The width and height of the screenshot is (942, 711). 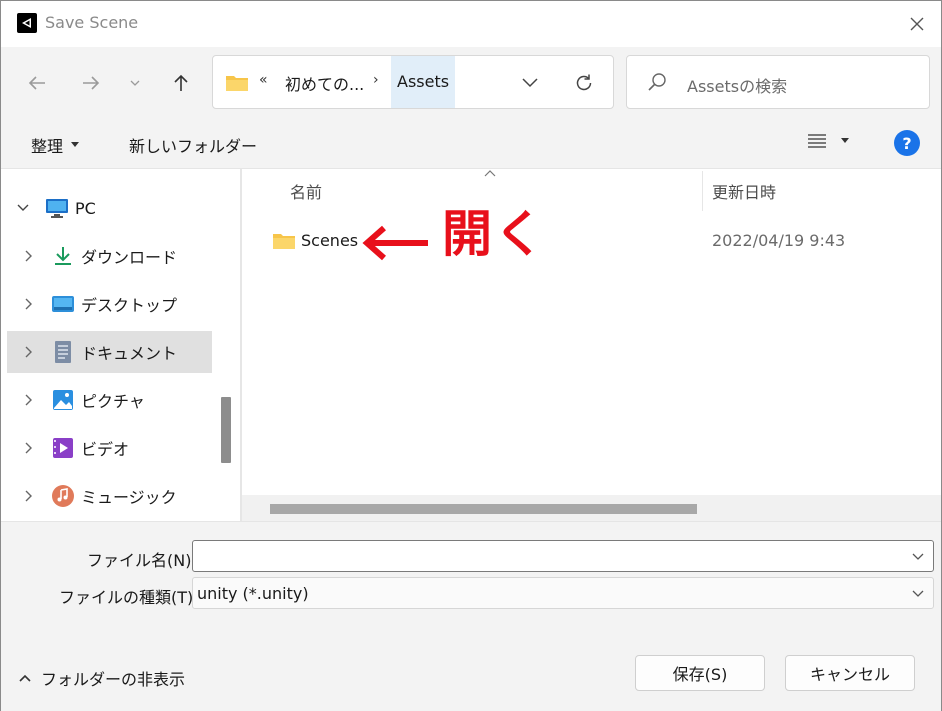 I want to click on arrow-right-icon, so click(x=91, y=83).